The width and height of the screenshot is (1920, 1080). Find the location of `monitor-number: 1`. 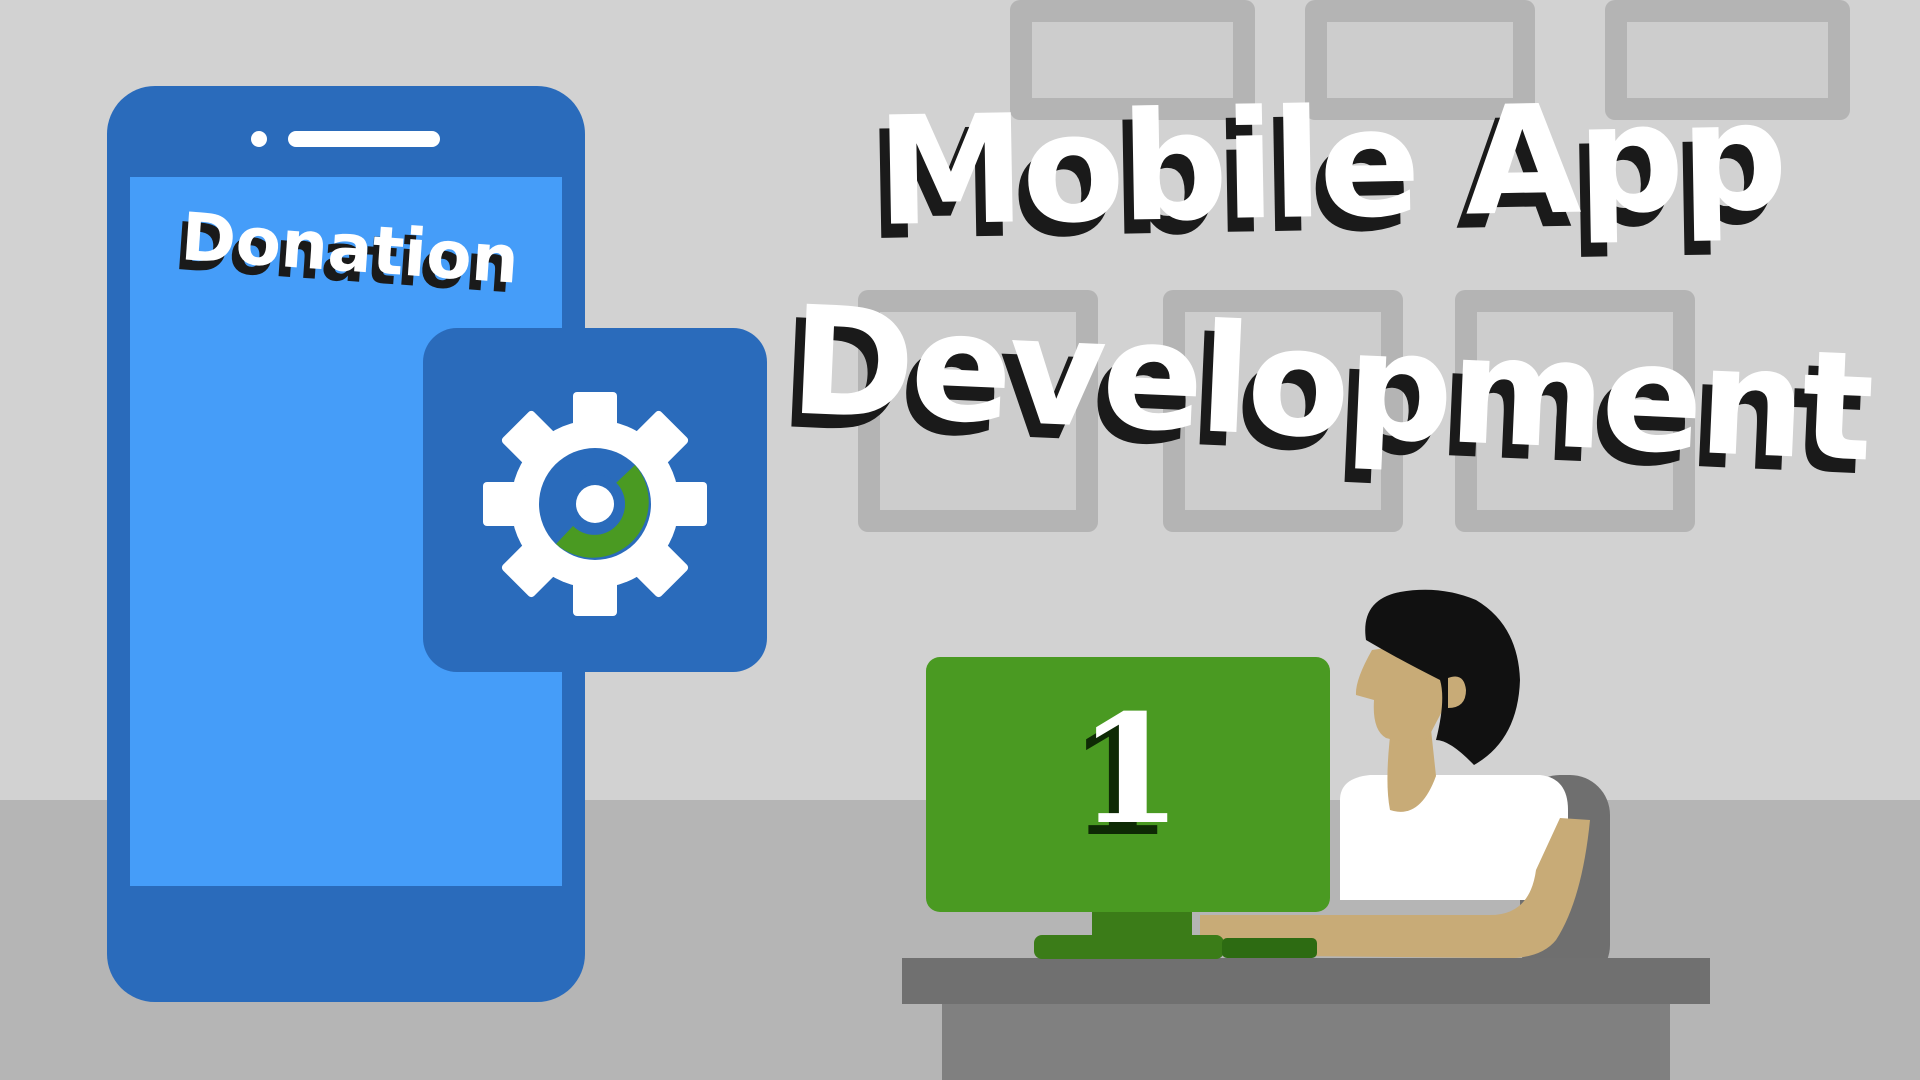

monitor-number: 1 is located at coordinates (1130, 770).